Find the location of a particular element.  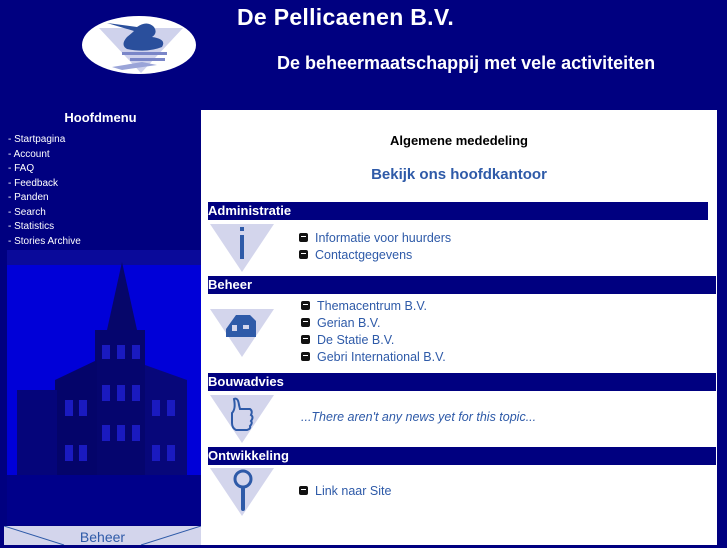

magnifier-icon is located at coordinates (242, 493).